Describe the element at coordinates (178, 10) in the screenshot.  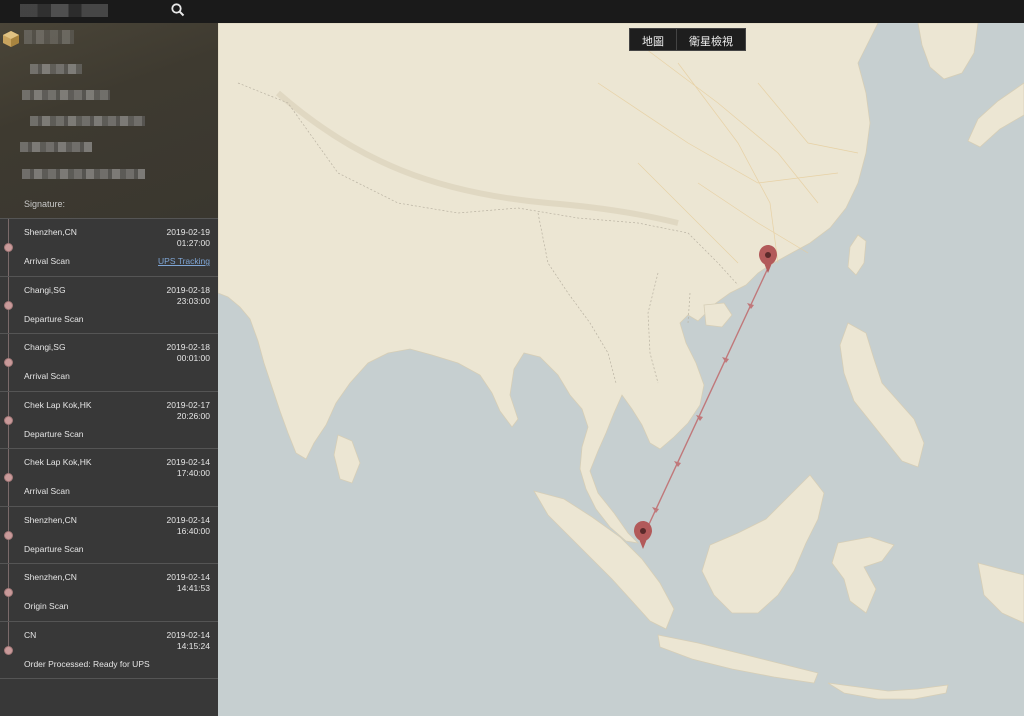
I see `search-icon` at that location.